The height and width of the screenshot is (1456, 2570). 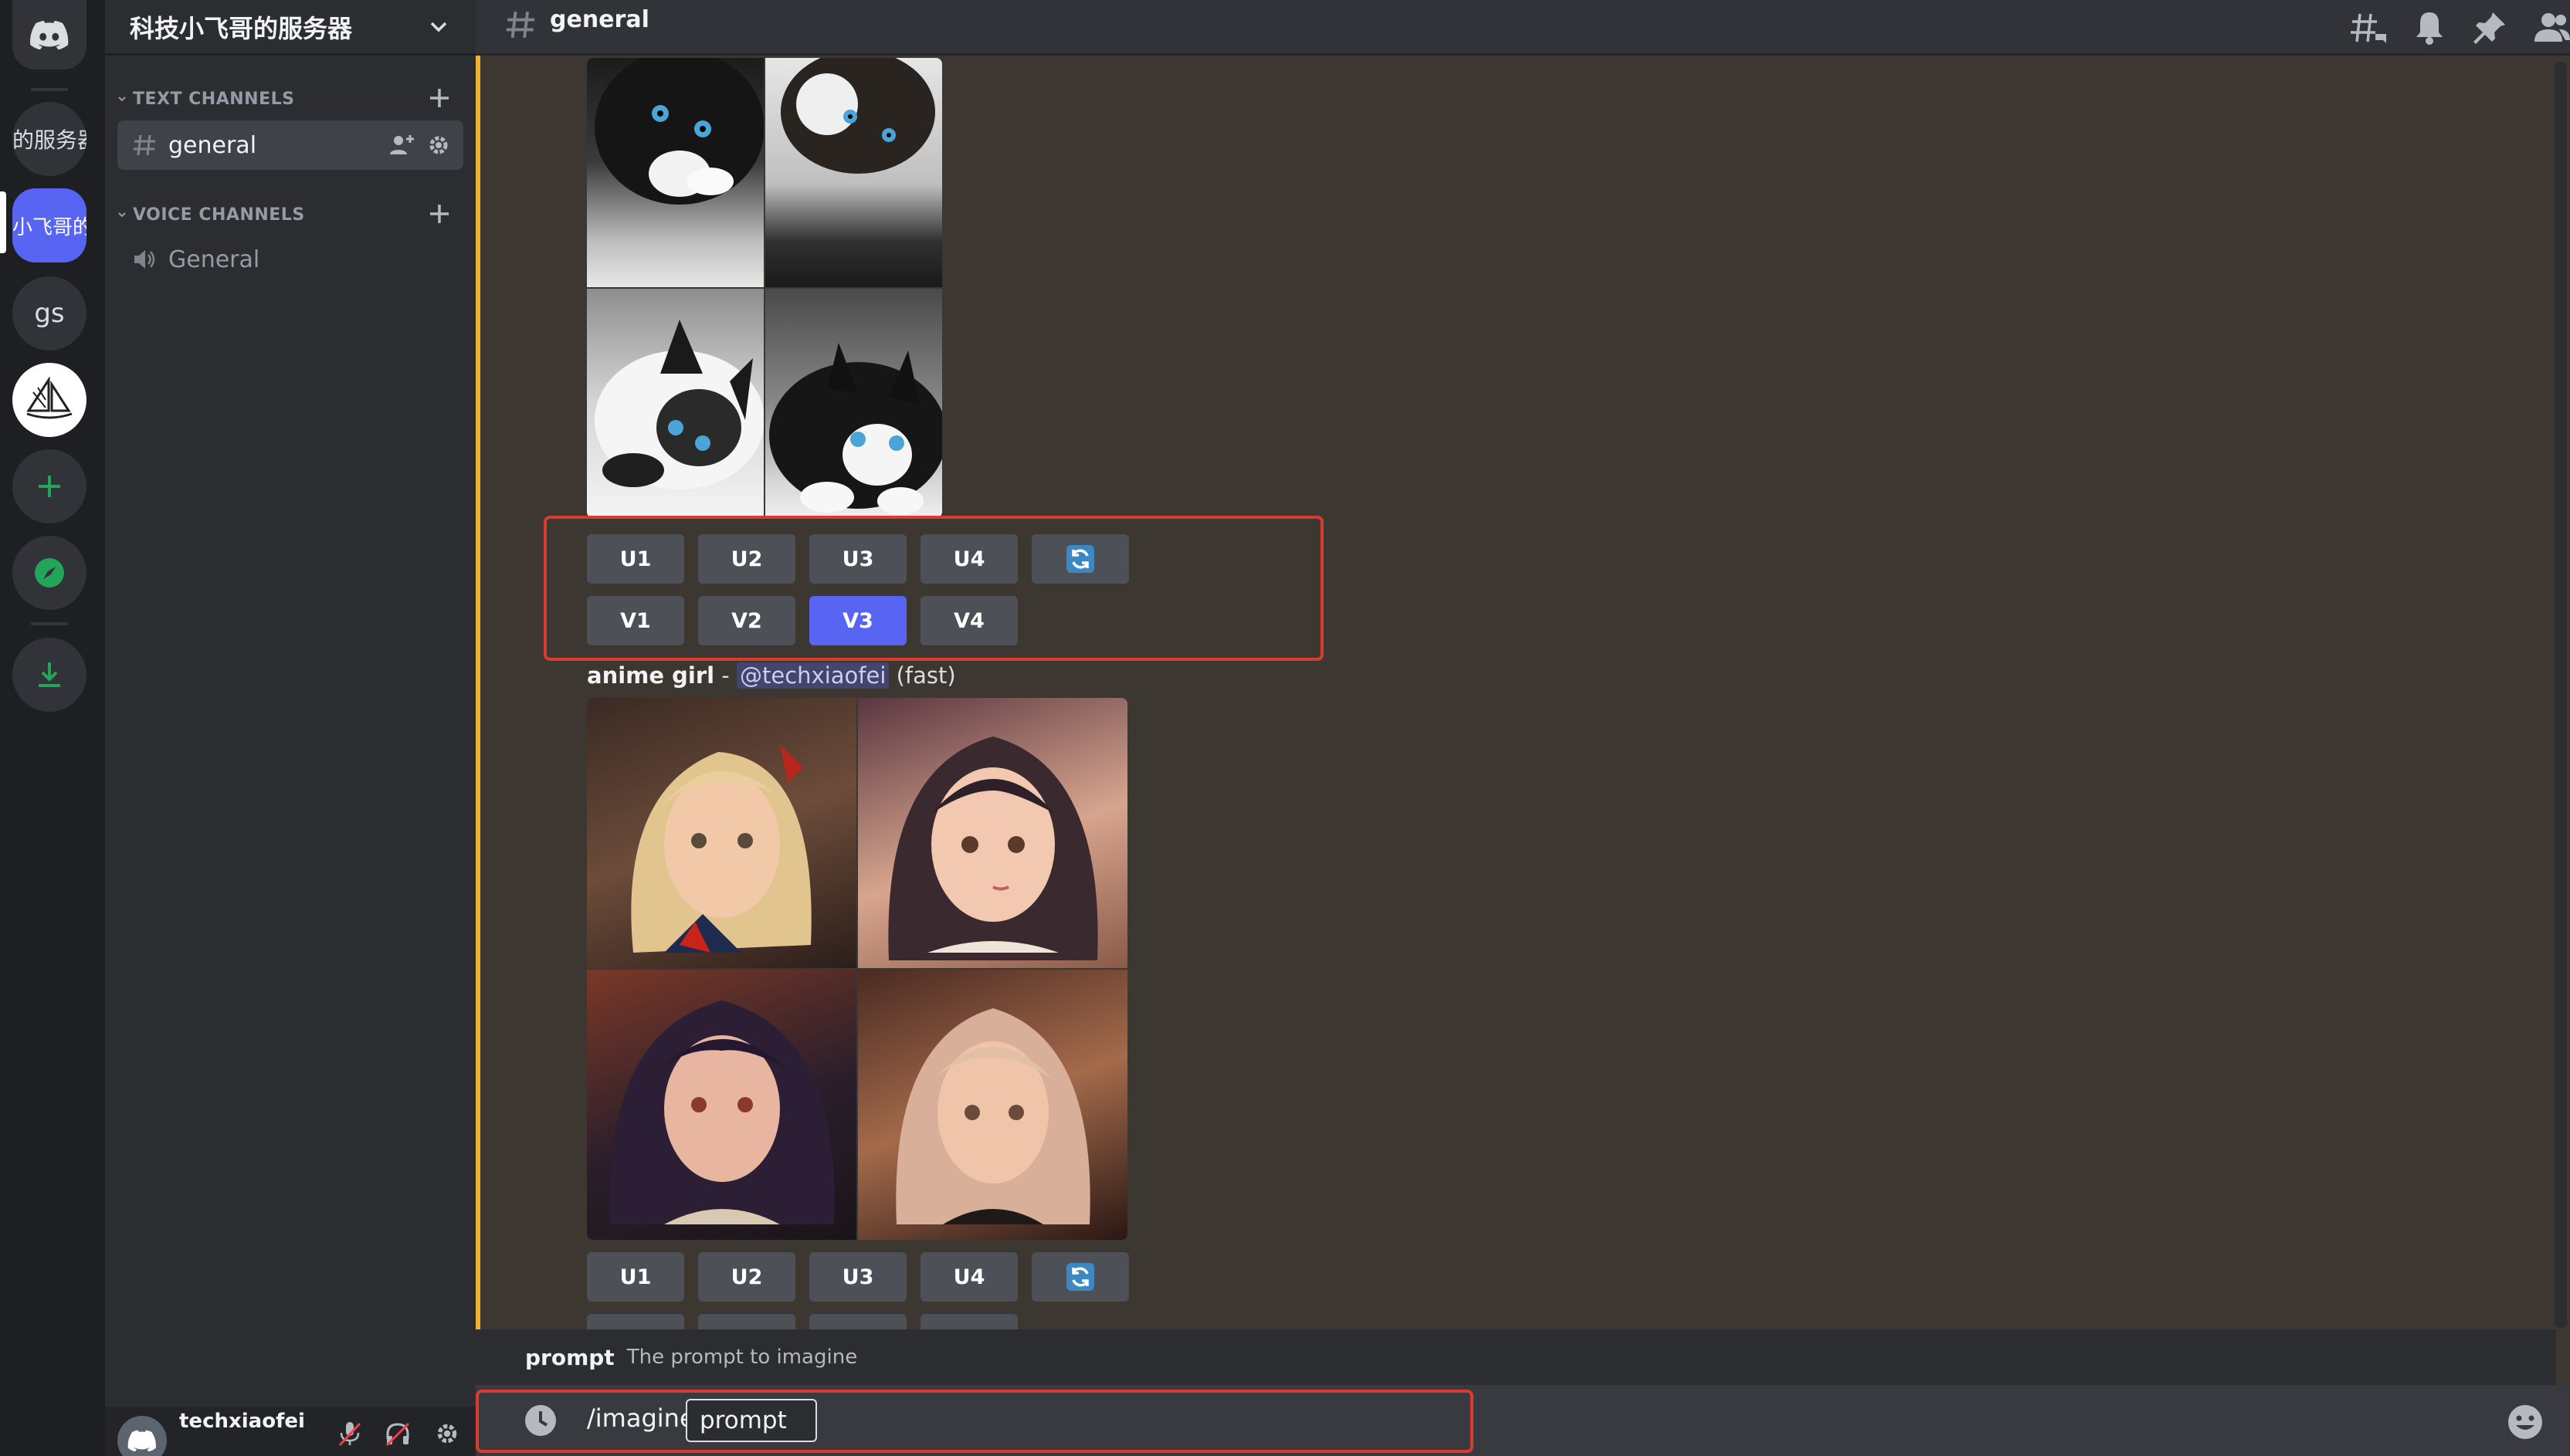 I want to click on explore-servers-button, so click(x=49, y=573).